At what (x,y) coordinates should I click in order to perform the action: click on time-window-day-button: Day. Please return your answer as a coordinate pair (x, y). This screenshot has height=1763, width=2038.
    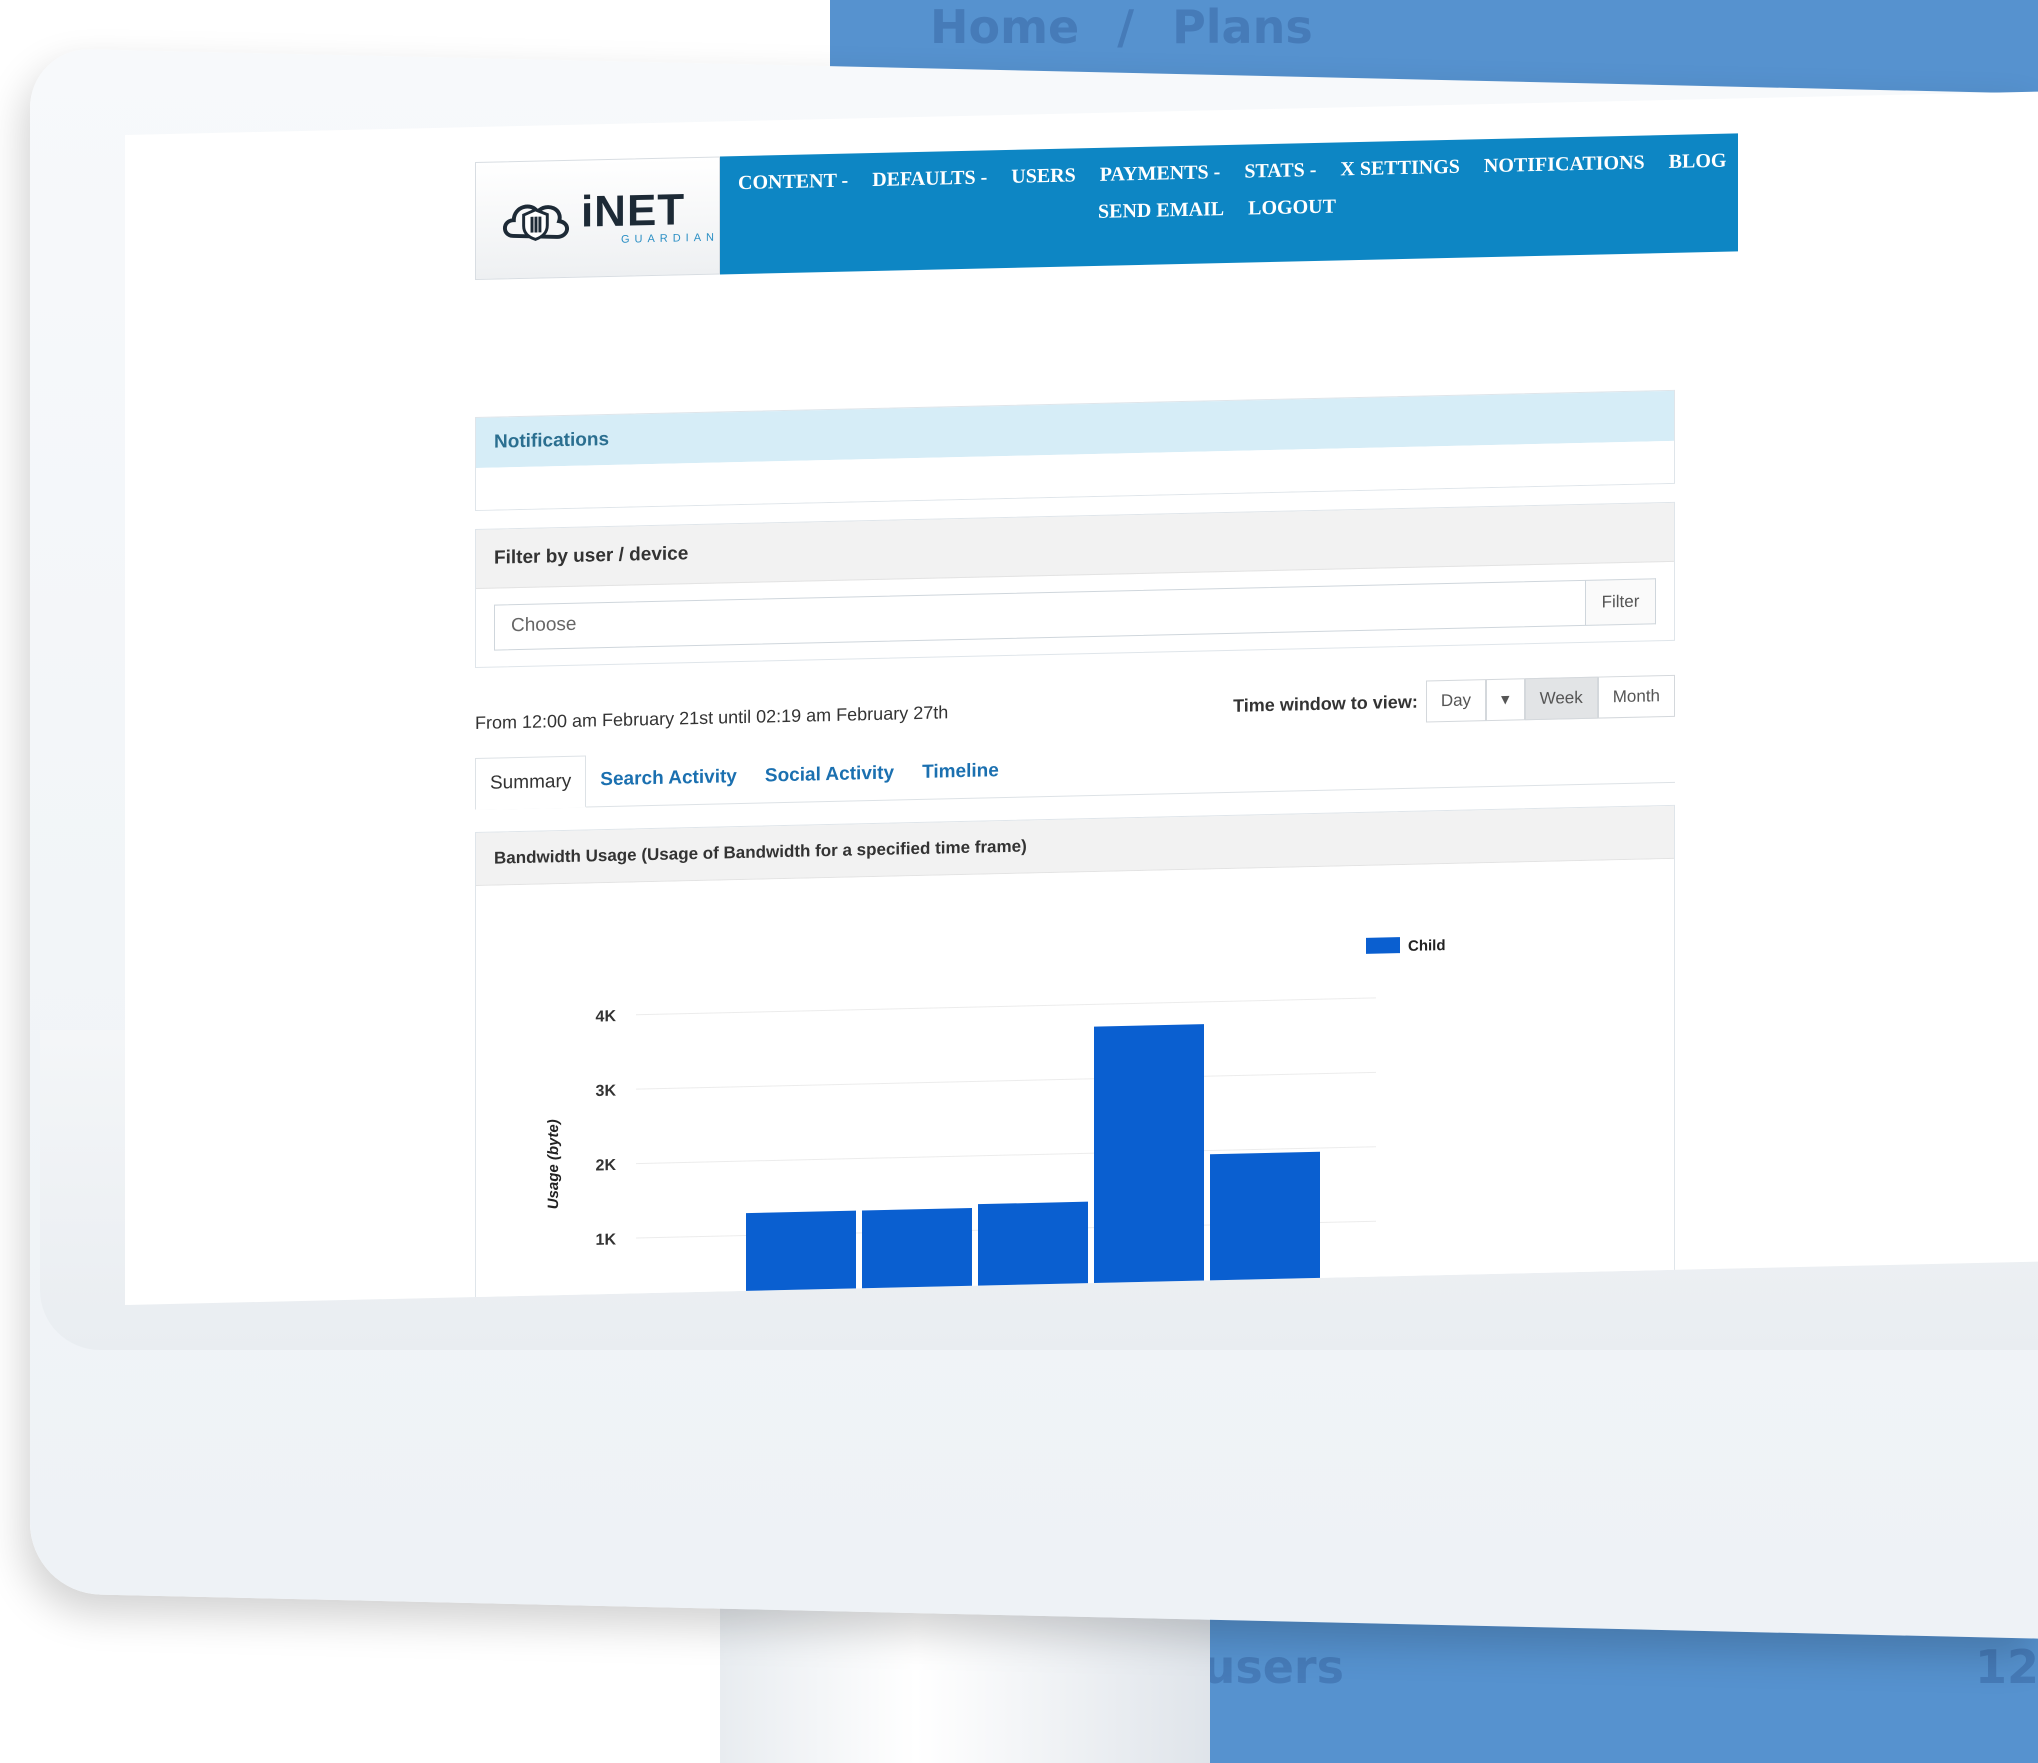
    Looking at the image, I should click on (1456, 701).